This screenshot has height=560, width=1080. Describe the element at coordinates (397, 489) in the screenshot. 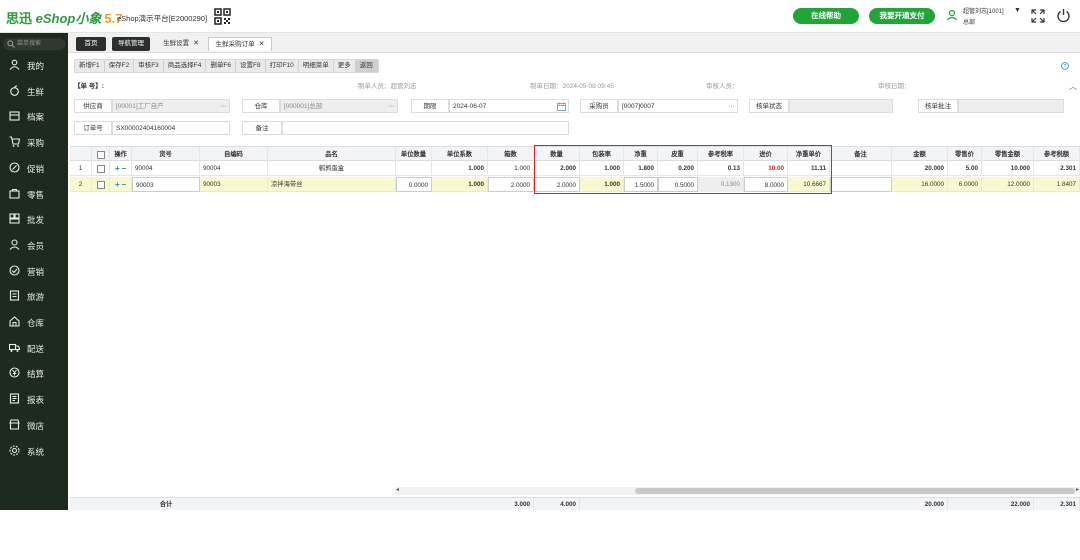

I see `scroll-left-icon: ◂` at that location.